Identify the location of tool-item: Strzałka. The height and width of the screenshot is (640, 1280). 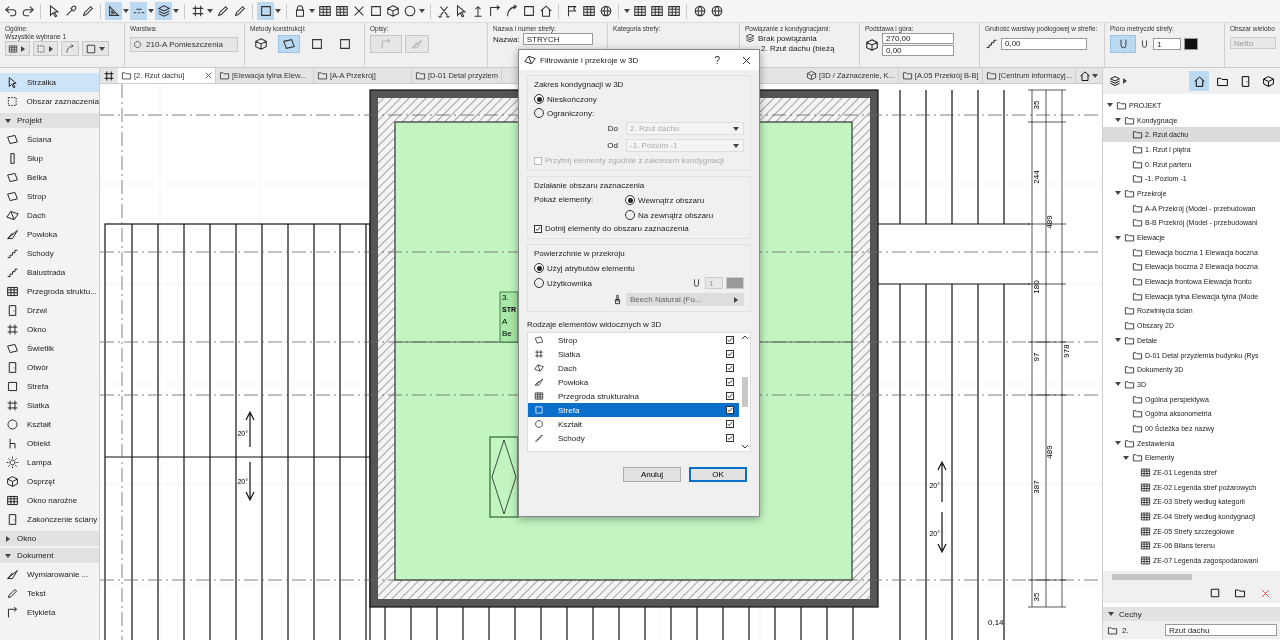
(49, 82).